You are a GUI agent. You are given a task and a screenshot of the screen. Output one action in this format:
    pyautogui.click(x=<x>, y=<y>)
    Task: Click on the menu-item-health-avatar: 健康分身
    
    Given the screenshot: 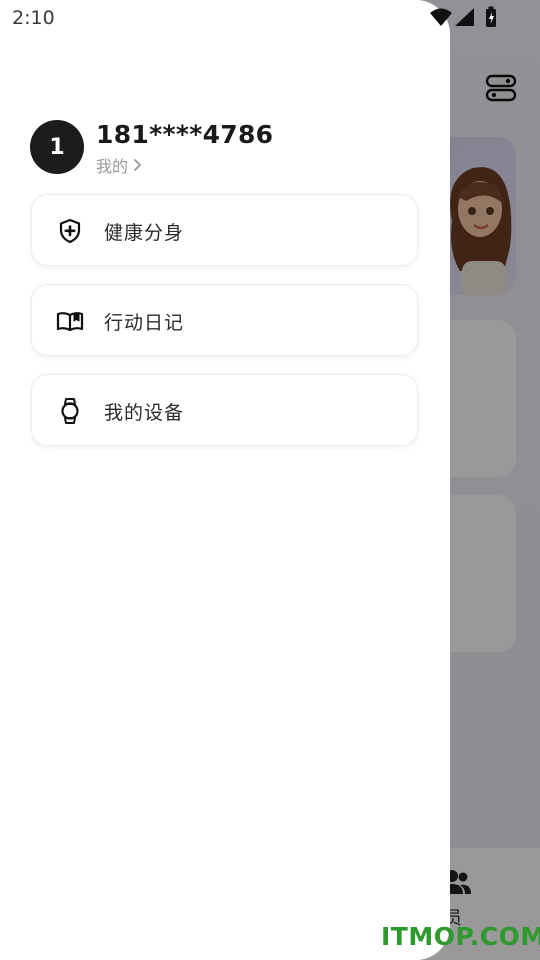 What is the action you would take?
    pyautogui.click(x=224, y=230)
    